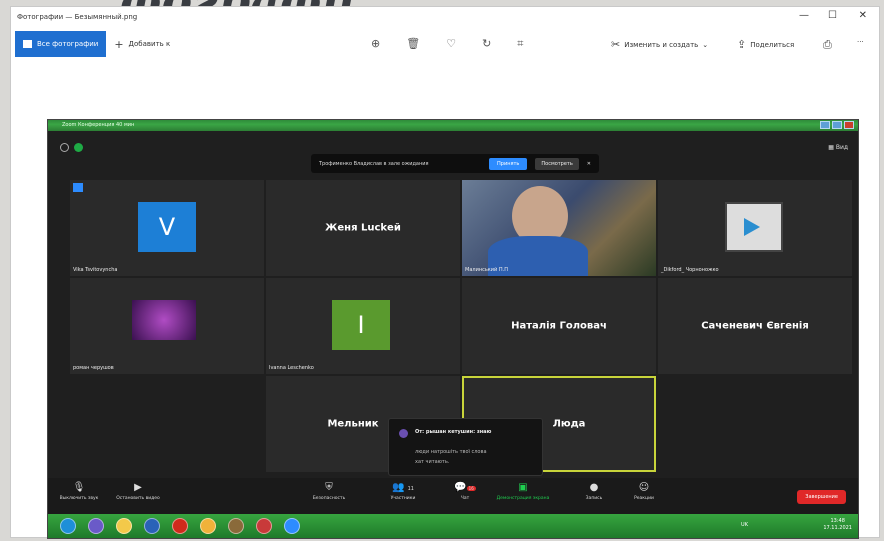 The image size is (884, 541). What do you see at coordinates (486, 44) in the screenshot?
I see `rotate-icon: ↻` at bounding box center [486, 44].